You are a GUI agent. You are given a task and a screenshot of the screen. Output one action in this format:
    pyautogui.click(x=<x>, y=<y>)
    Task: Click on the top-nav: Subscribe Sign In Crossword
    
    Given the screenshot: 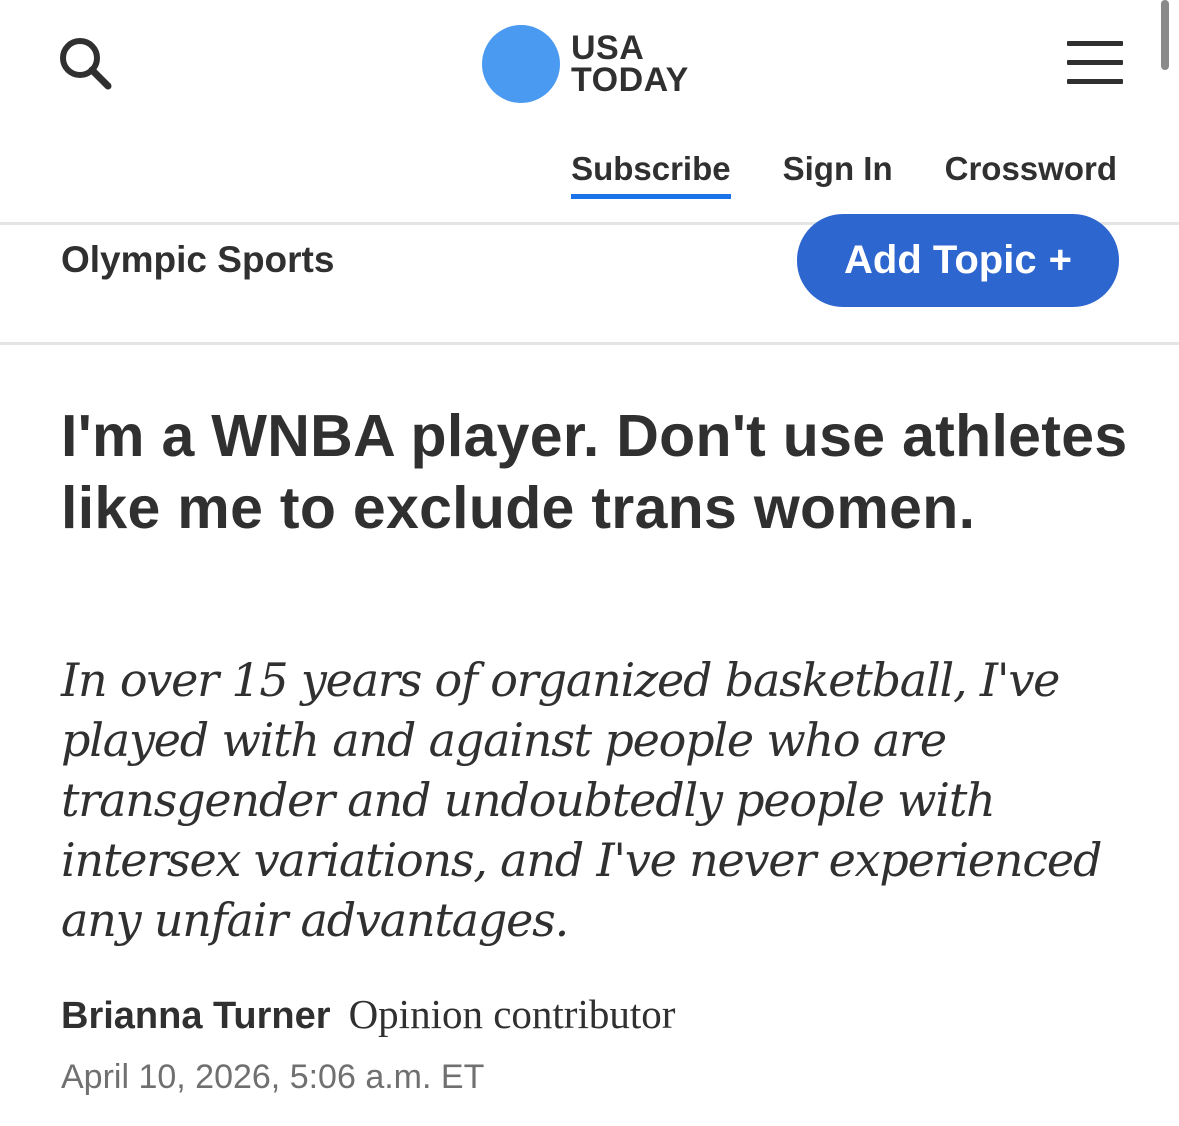 What is the action you would take?
    pyautogui.click(x=844, y=174)
    